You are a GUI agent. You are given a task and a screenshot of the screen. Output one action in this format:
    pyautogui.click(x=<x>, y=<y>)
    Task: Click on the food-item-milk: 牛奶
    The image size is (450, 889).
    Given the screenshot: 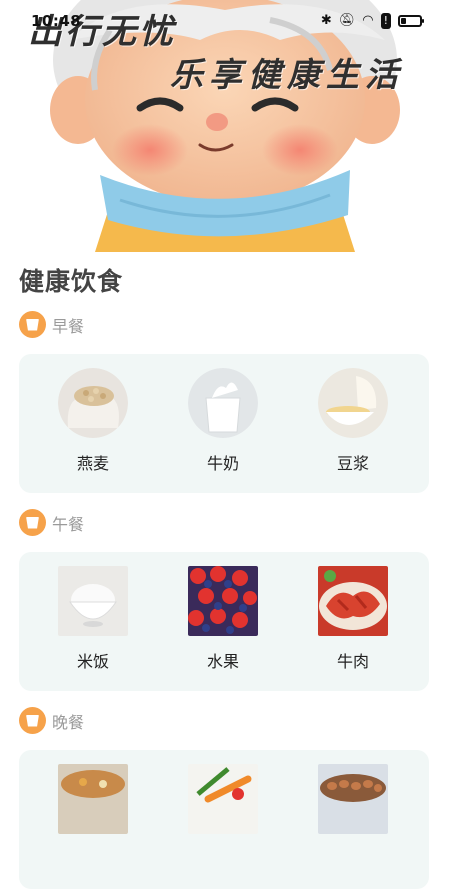 What is the action you would take?
    pyautogui.click(x=223, y=421)
    